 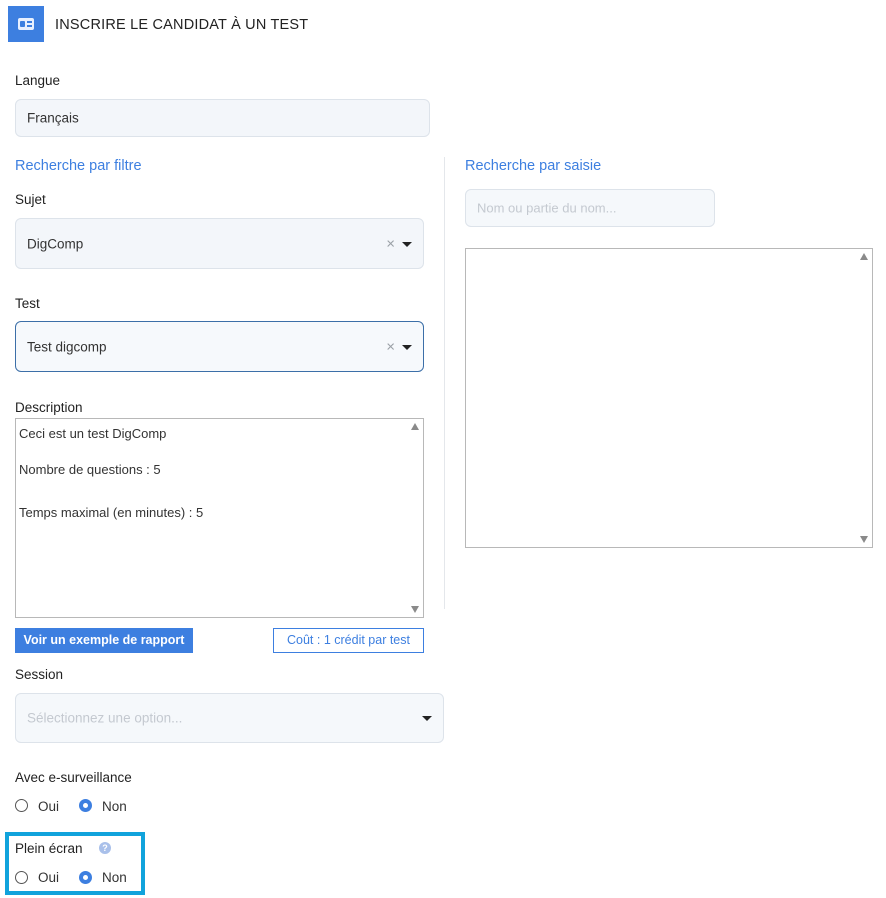 What do you see at coordinates (30, 199) in the screenshot?
I see `sujet-label: Sujet` at bounding box center [30, 199].